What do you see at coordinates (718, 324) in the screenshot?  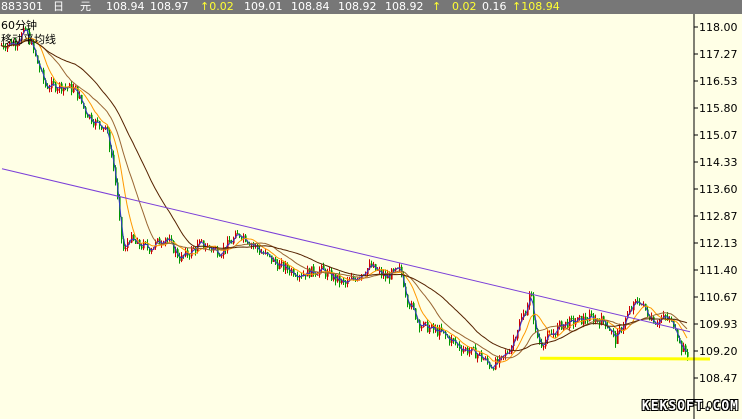 I see `y-tick-label: 109.93` at bounding box center [718, 324].